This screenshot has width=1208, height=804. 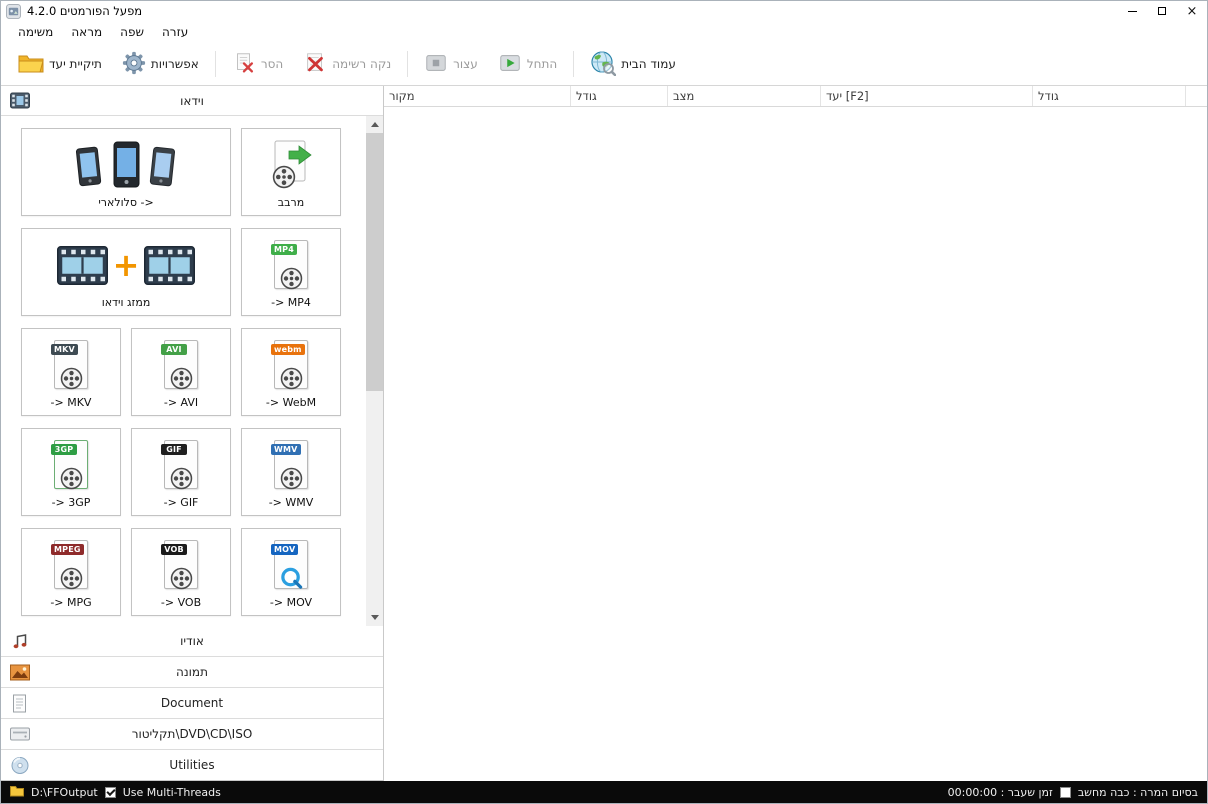 I want to click on shutdown-checkbox, so click(x=1065, y=792).